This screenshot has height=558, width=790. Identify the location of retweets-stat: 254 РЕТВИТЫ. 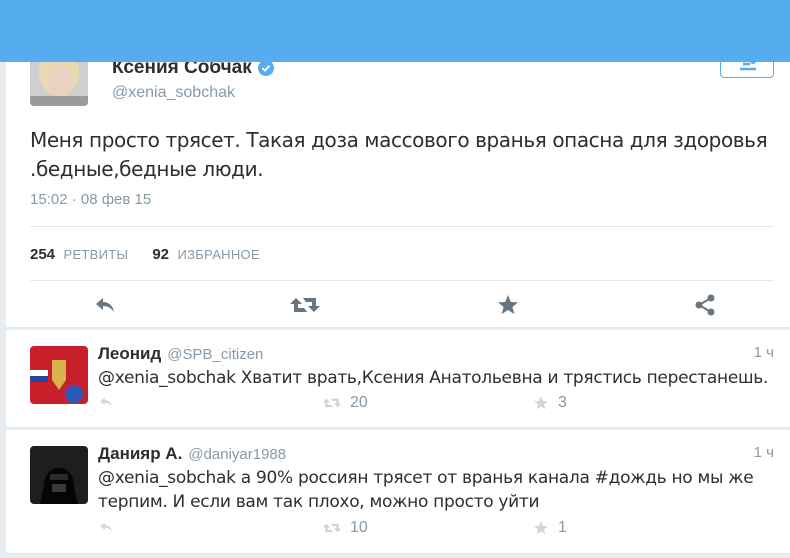
(79, 255).